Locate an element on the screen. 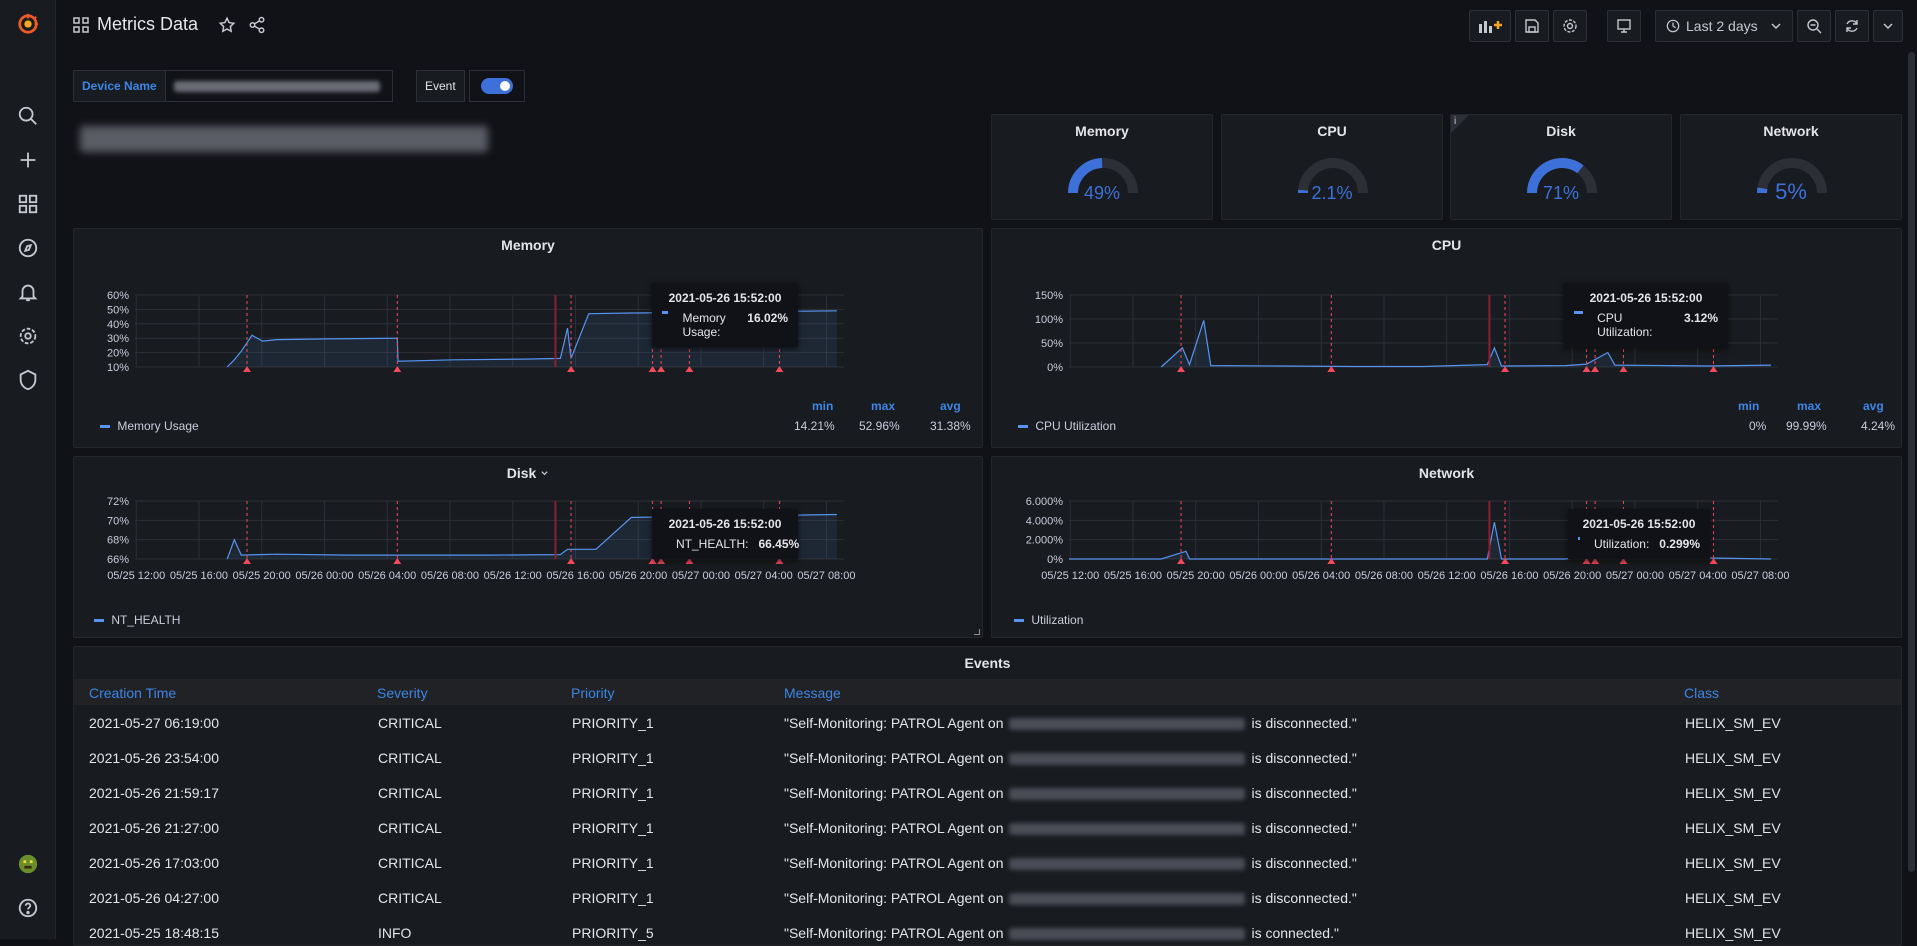  disk-title-text: Disk is located at coordinates (522, 473).